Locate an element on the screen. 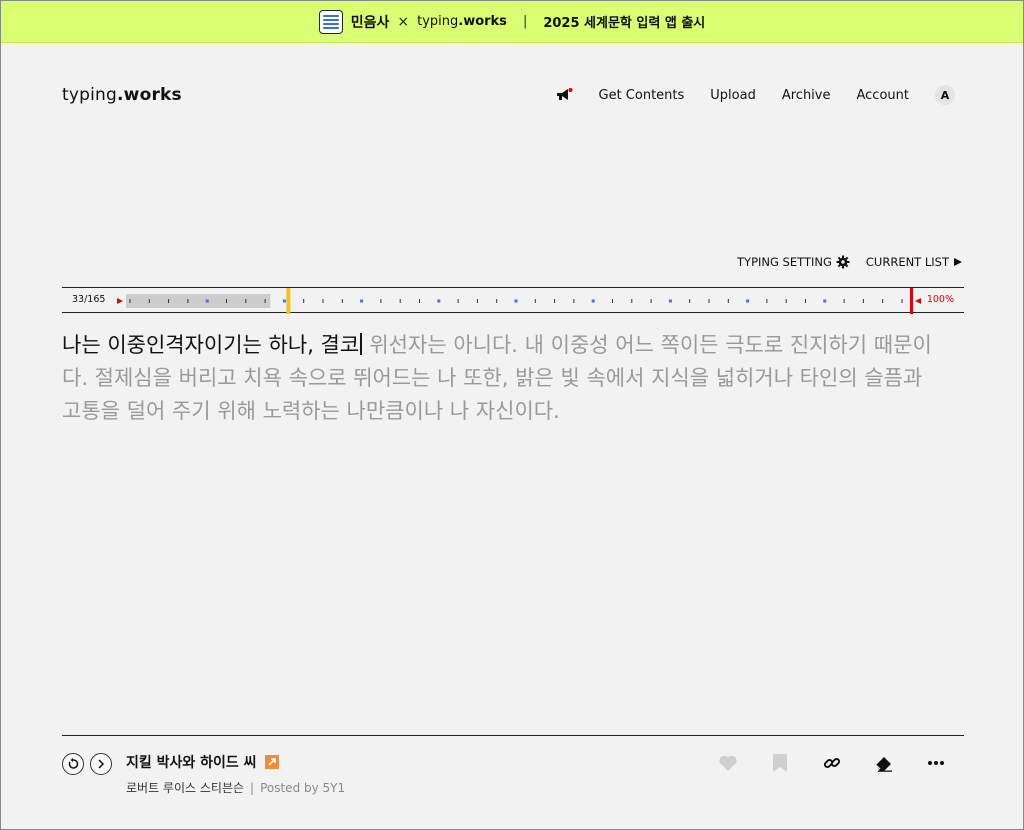  banner-brand: typing.works is located at coordinates (462, 21).